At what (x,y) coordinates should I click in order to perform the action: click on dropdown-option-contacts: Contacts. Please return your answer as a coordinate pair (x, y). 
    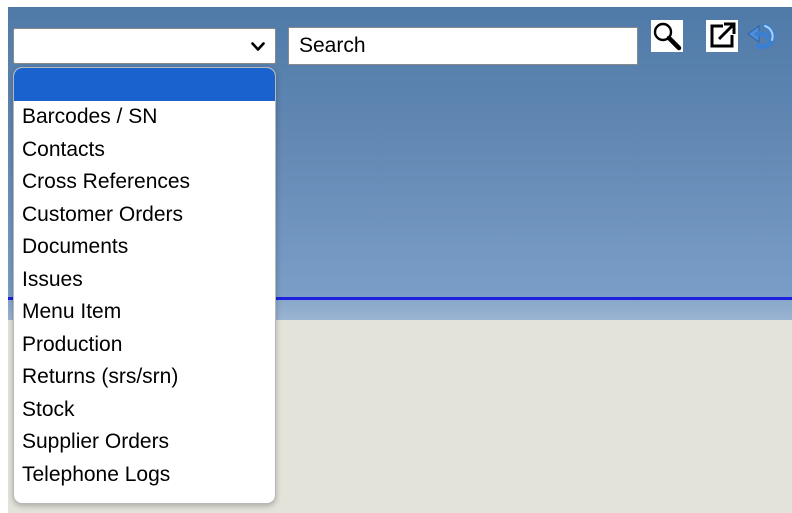
    Looking at the image, I should click on (144, 150).